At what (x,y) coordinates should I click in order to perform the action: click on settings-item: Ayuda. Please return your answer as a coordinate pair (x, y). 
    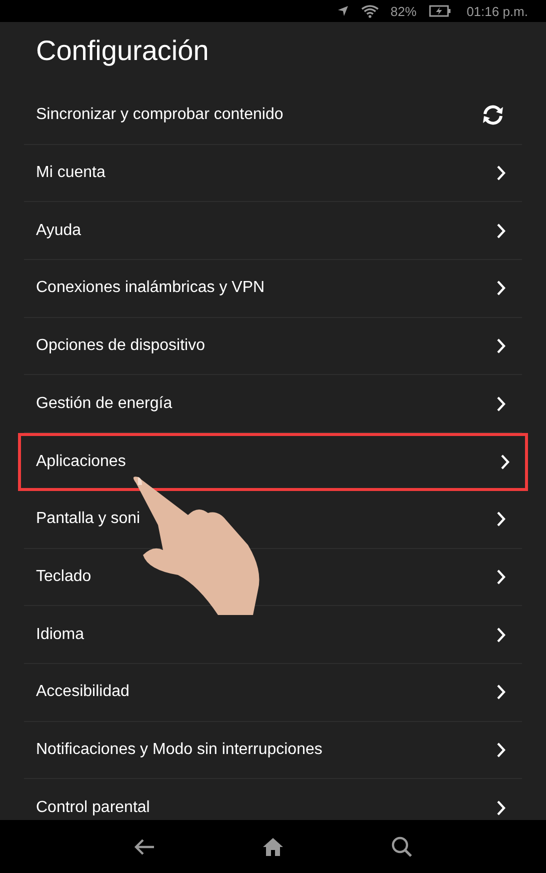
    Looking at the image, I should click on (273, 231).